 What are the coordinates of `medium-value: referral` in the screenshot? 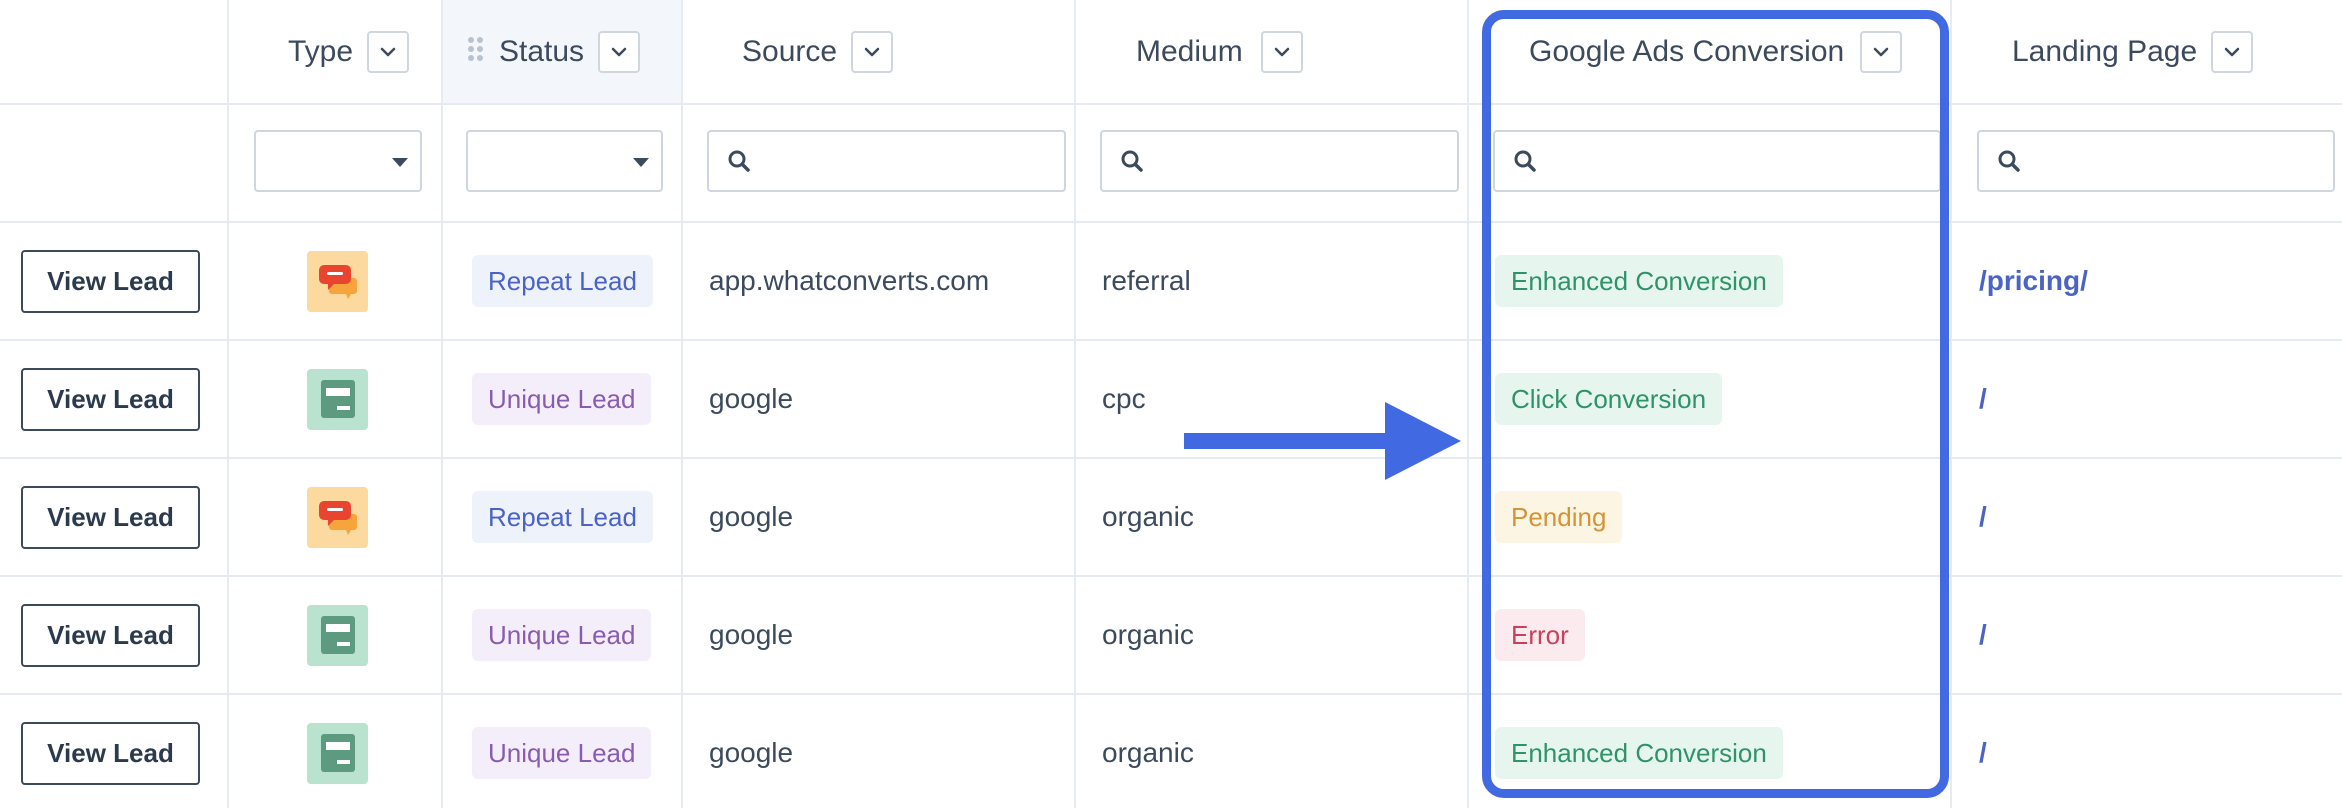 It's located at (1146, 280).